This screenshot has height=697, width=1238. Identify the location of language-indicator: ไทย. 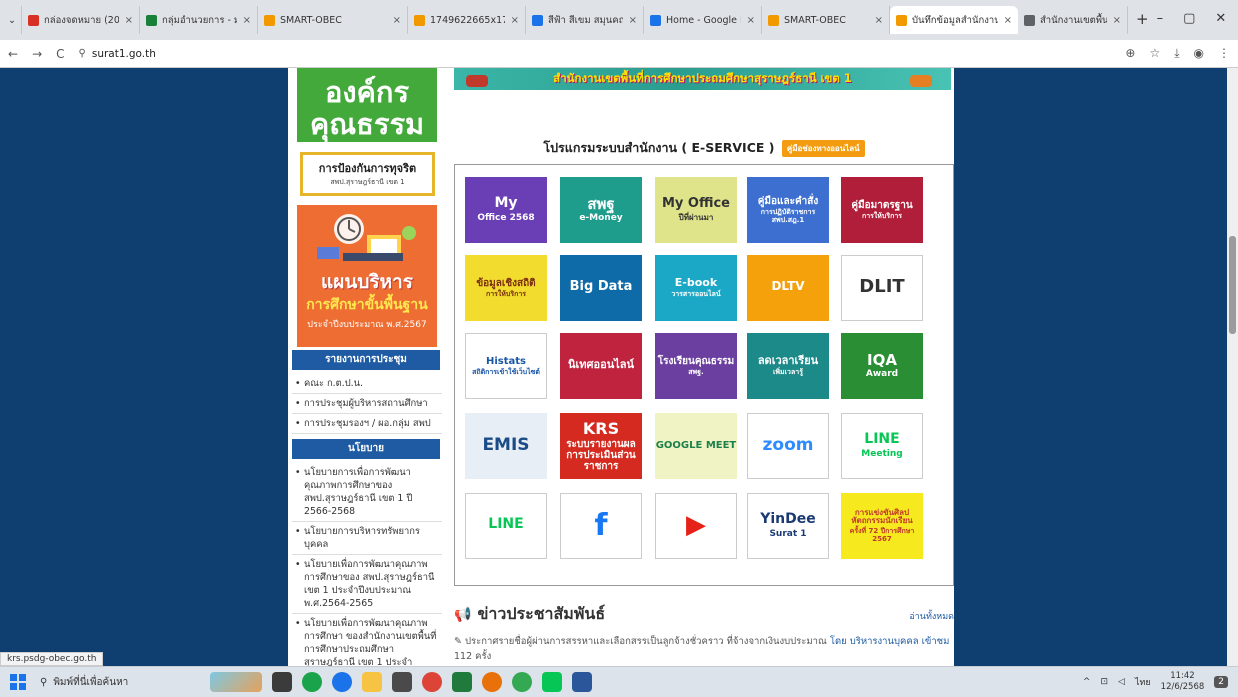
(1143, 682).